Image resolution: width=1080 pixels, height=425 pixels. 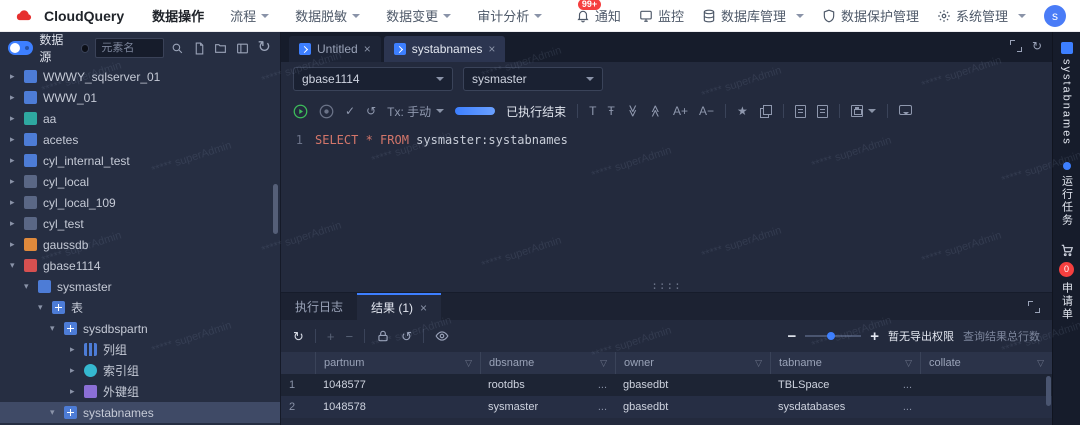 What do you see at coordinates (1067, 282) in the screenshot?
I see `dock-item-requests: 0 申请单` at bounding box center [1067, 282].